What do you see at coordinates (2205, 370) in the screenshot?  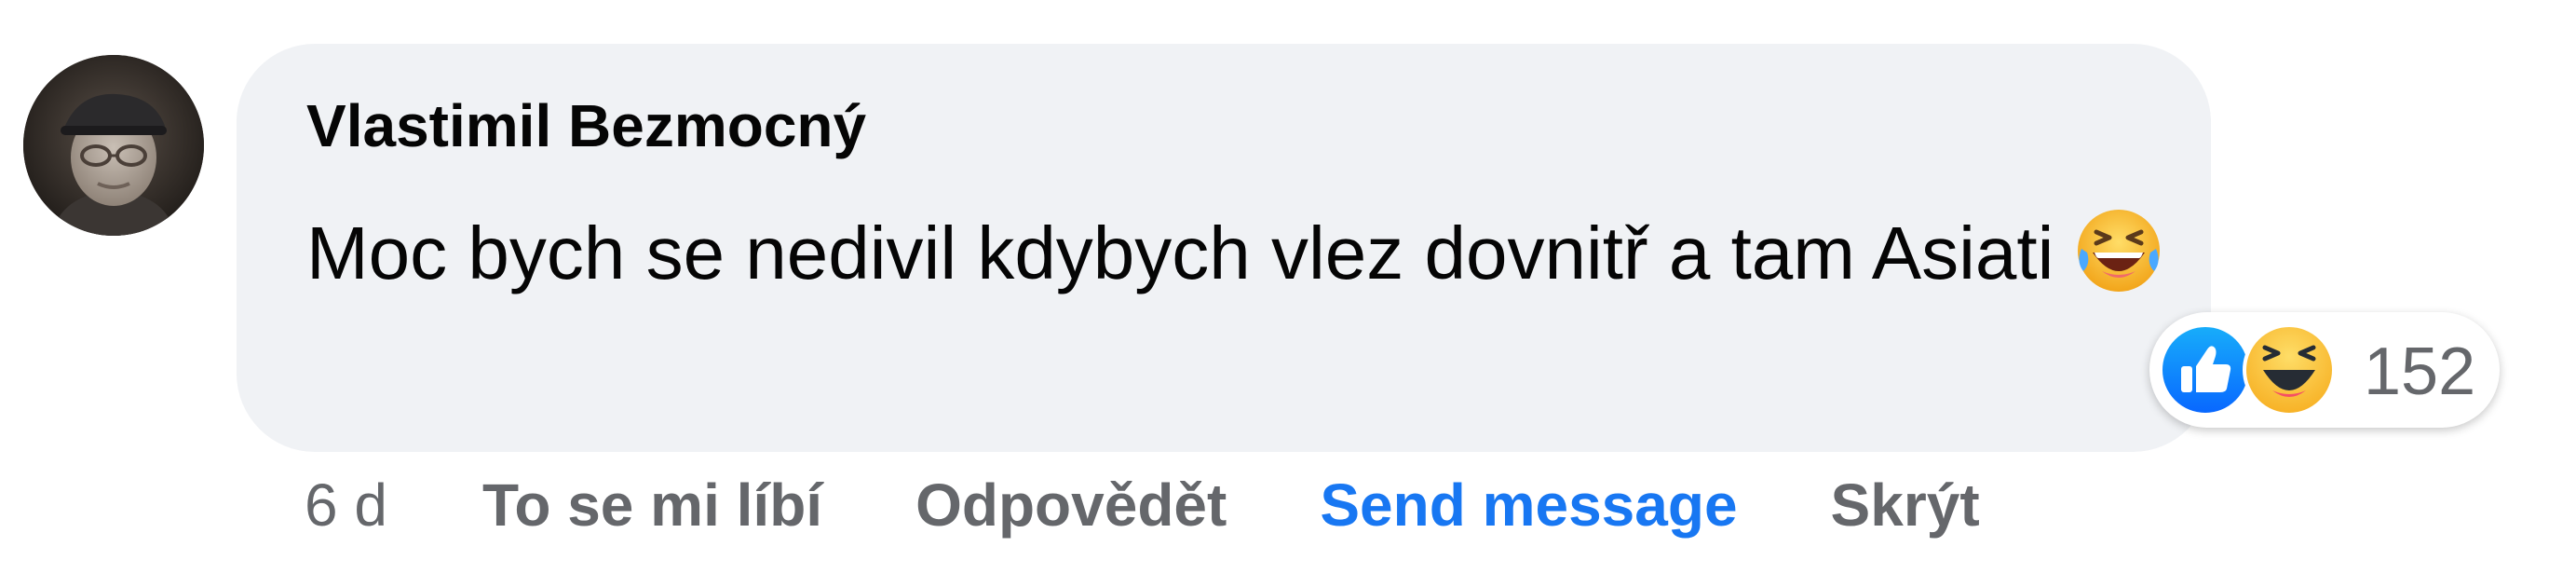 I see `like-icon` at bounding box center [2205, 370].